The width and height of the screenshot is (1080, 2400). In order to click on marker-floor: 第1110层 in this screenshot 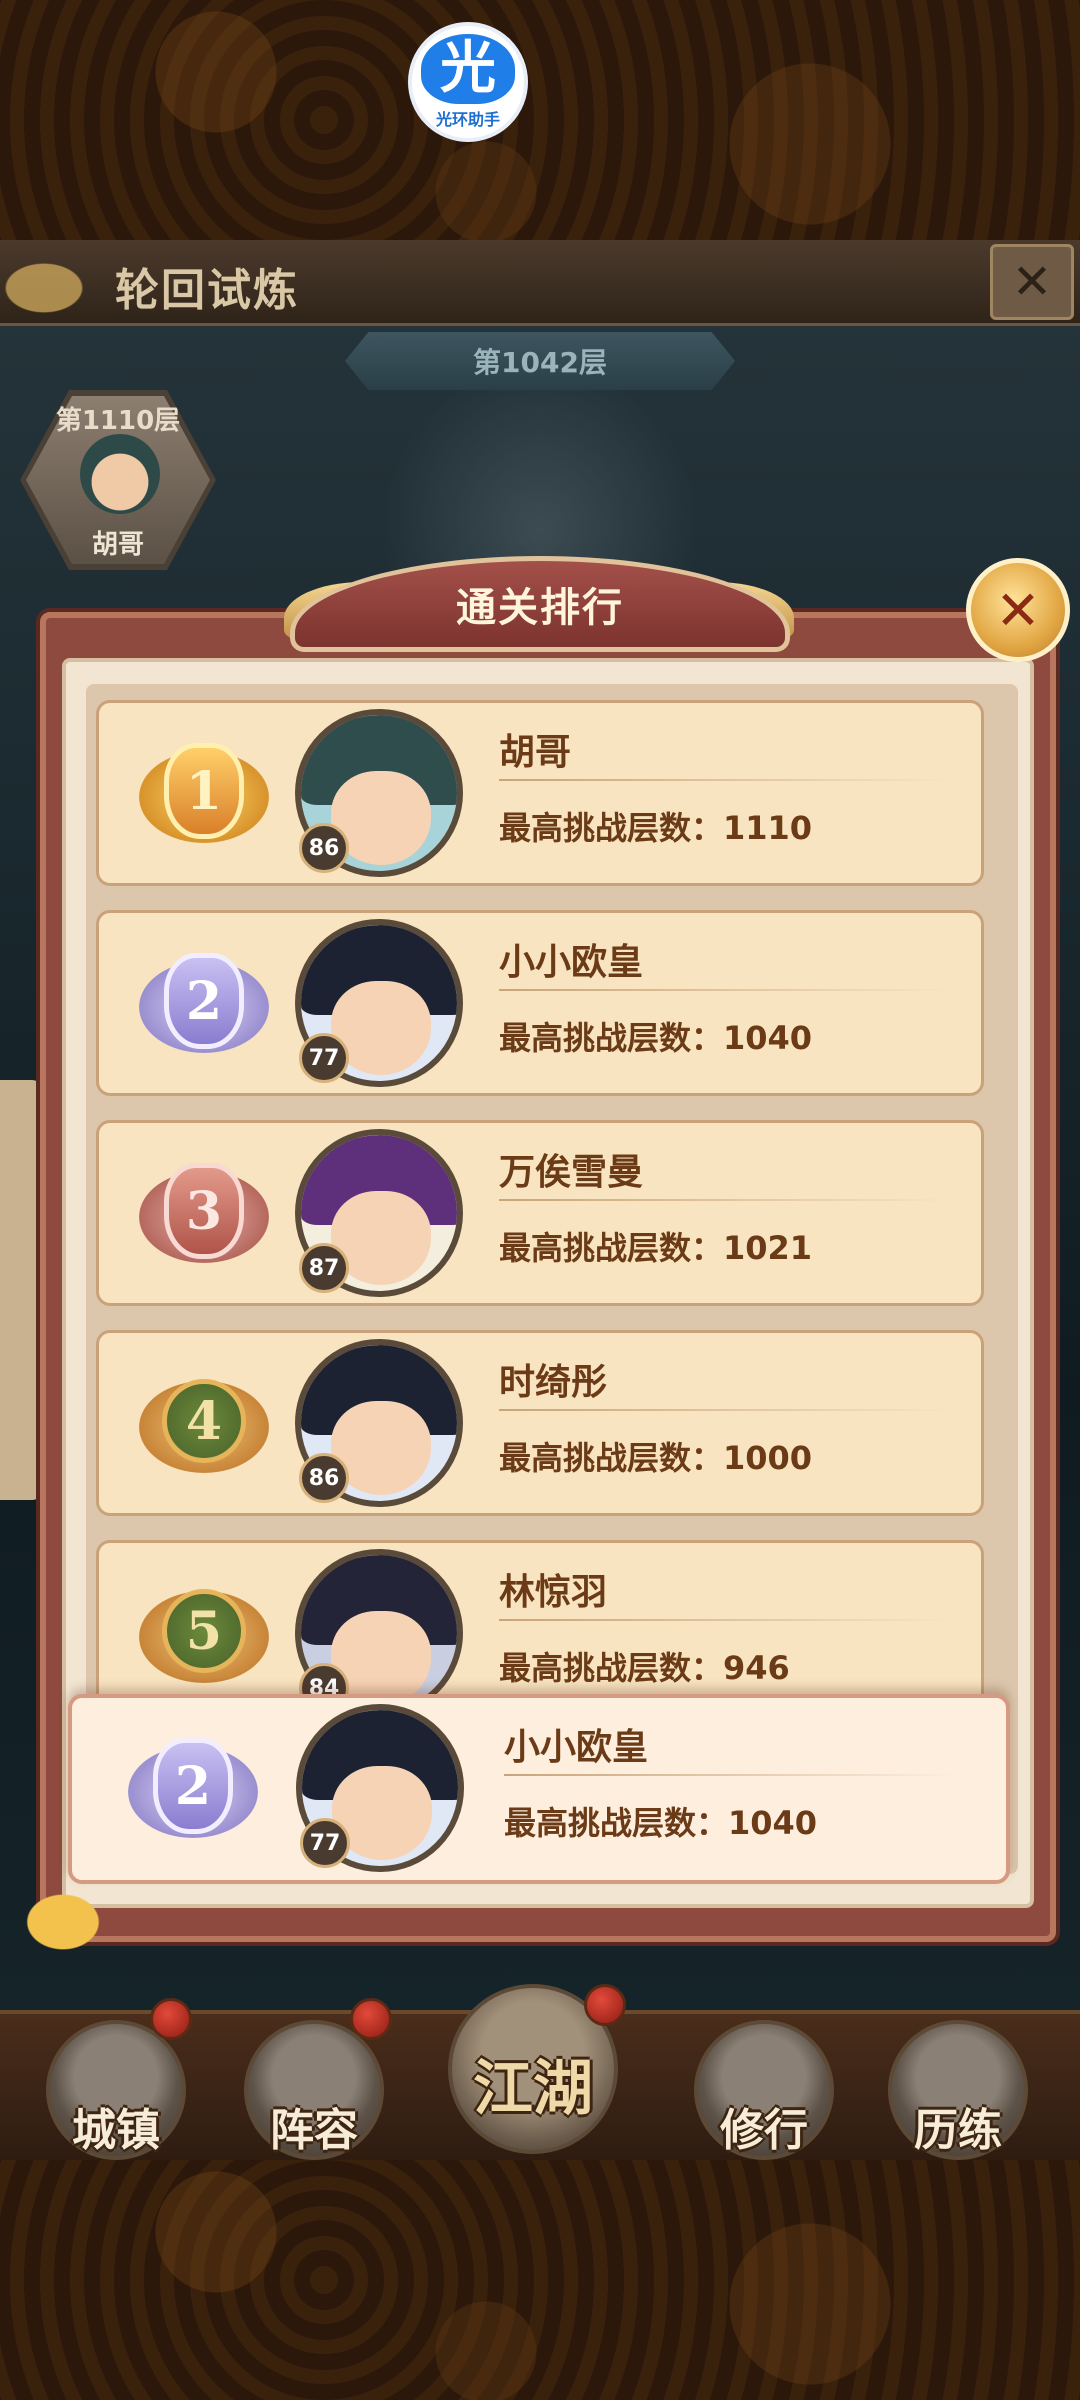, I will do `click(118, 421)`.